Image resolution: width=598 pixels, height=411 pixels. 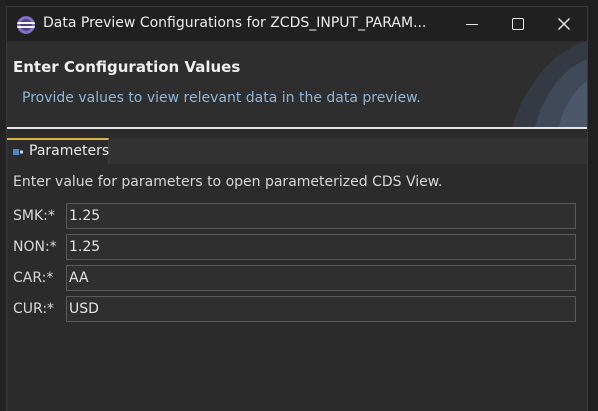 What do you see at coordinates (297, 128) in the screenshot?
I see `header-separator` at bounding box center [297, 128].